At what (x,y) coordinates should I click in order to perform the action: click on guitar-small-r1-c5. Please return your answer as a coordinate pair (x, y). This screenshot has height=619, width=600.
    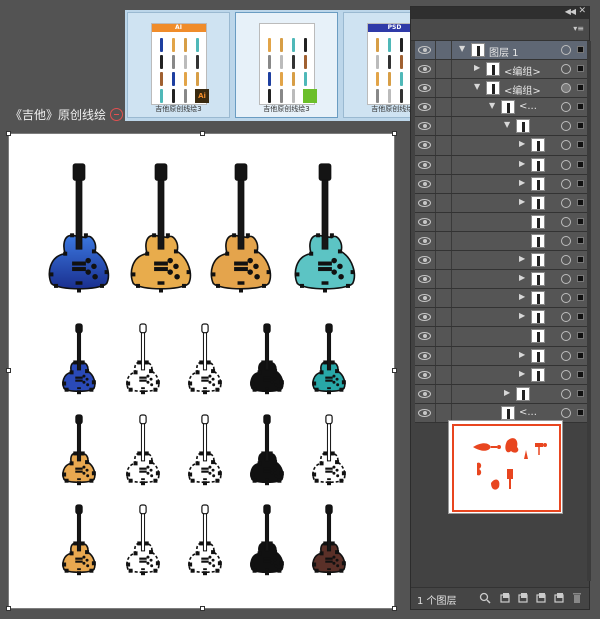
    Looking at the image, I should click on (329, 359).